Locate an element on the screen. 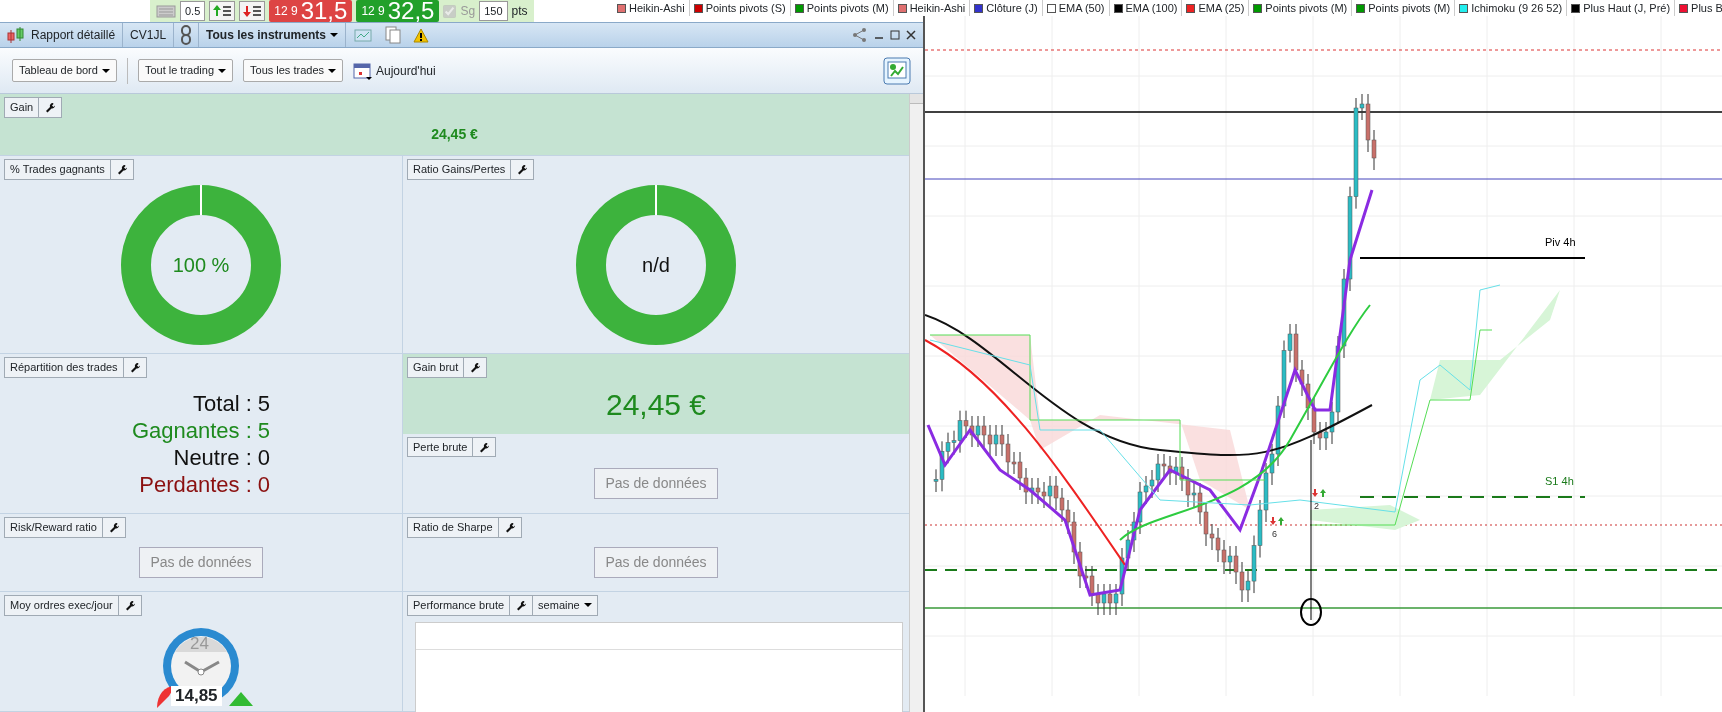 This screenshot has width=1722, height=712. breakdown-line: Gagnantes : 5 is located at coordinates (201, 430).